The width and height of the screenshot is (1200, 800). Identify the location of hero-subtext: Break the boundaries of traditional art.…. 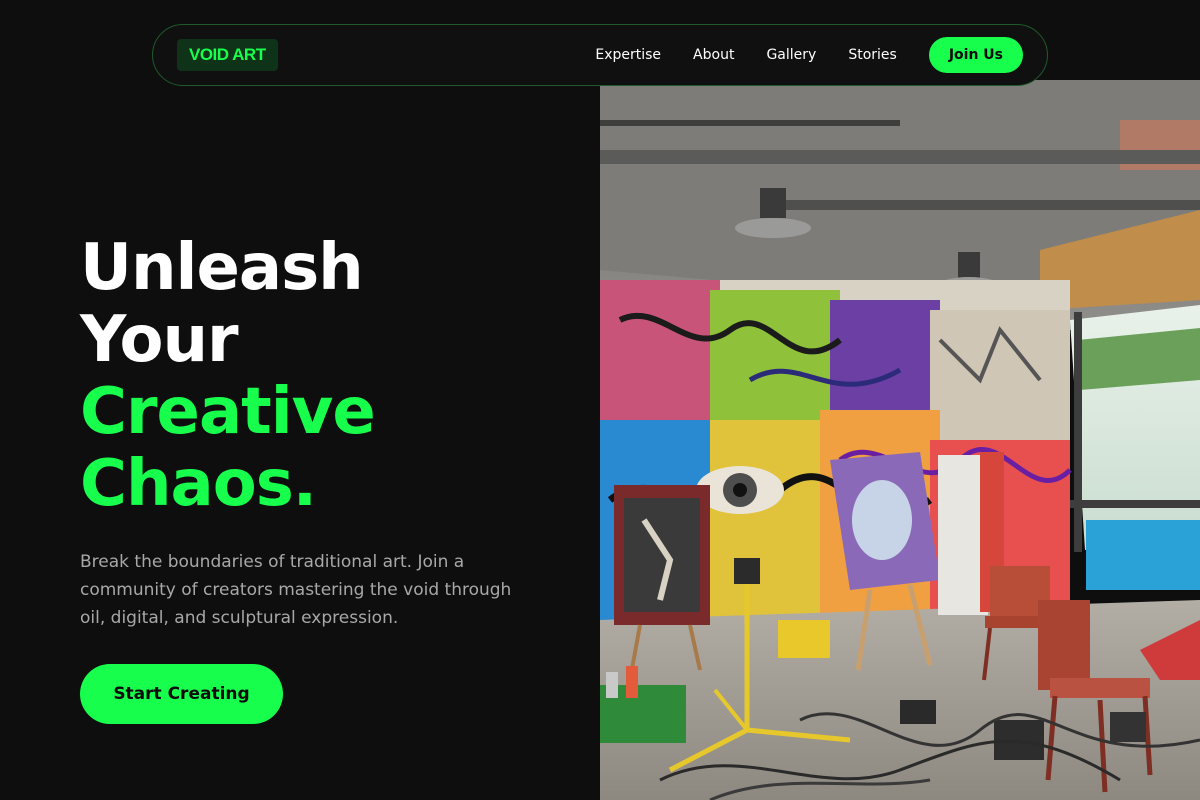
(296, 590).